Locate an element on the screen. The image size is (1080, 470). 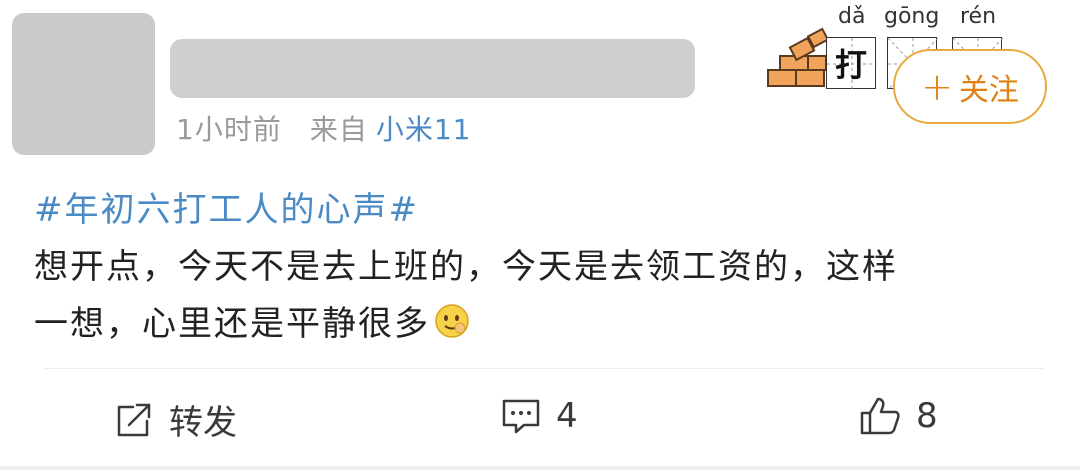
follow-label: 关注 is located at coordinates (988, 90).